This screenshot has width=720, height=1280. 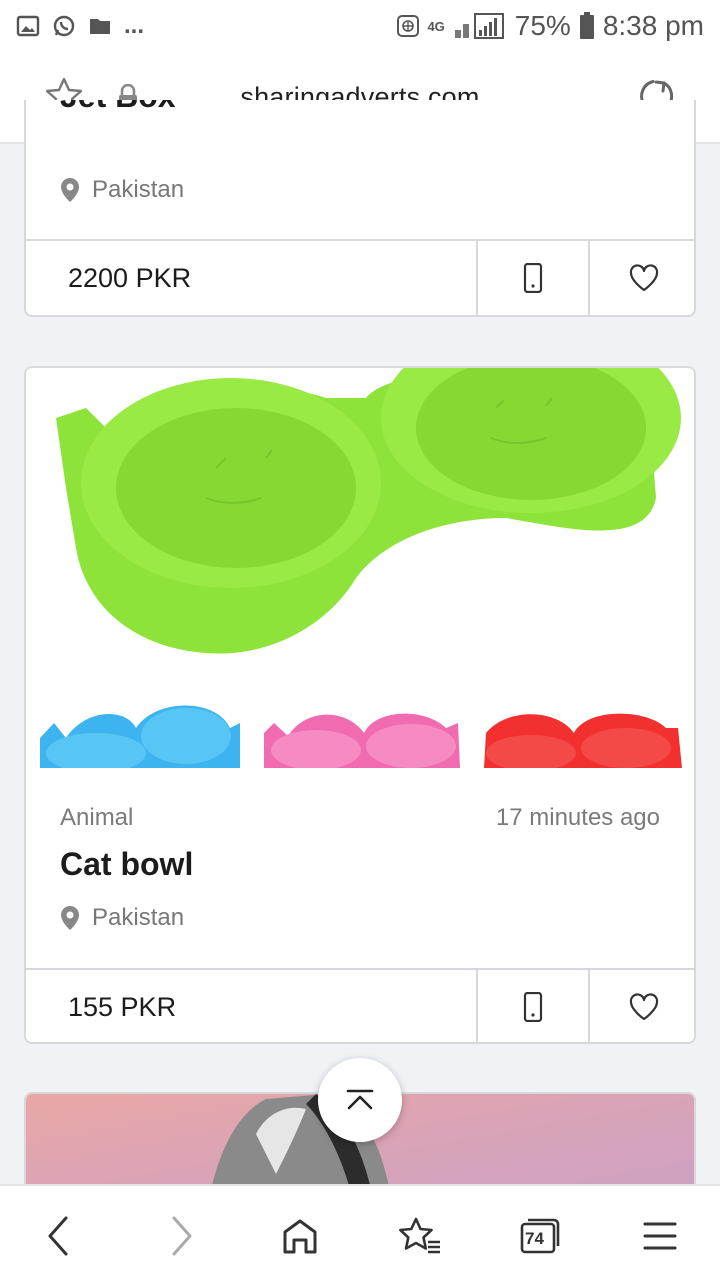 I want to click on network-type: 4G, so click(x=436, y=26).